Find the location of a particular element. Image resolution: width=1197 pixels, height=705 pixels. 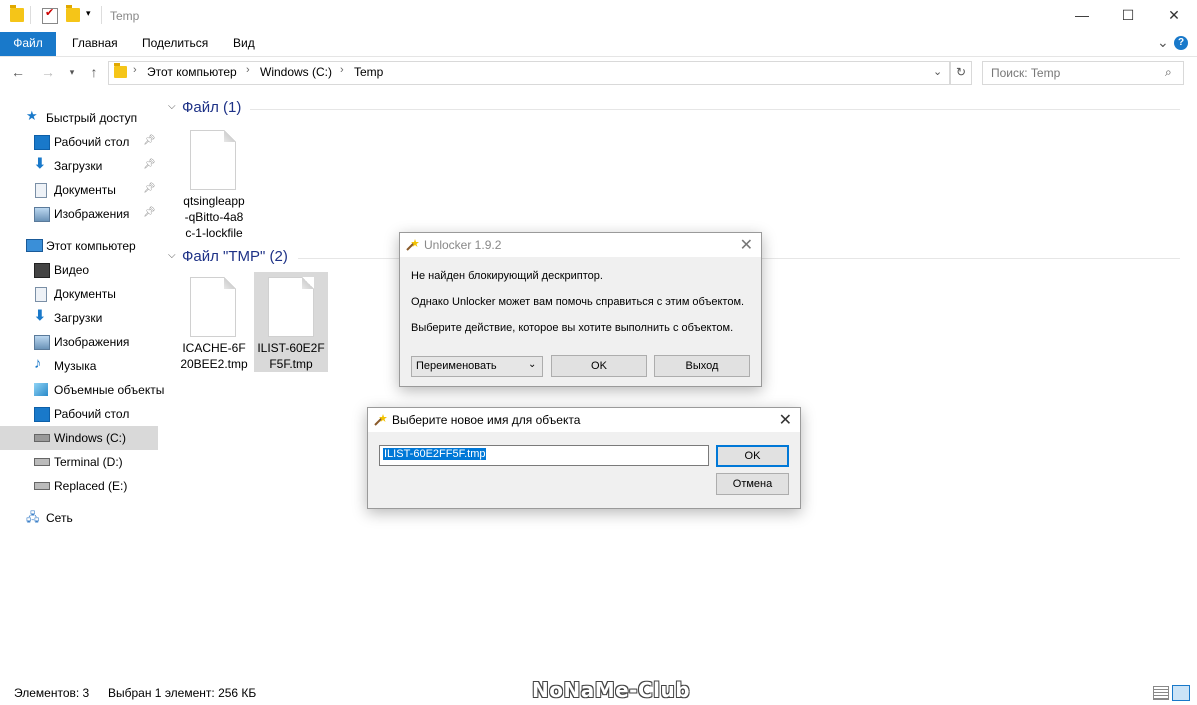

minimize-button: — is located at coordinates (1082, 16).